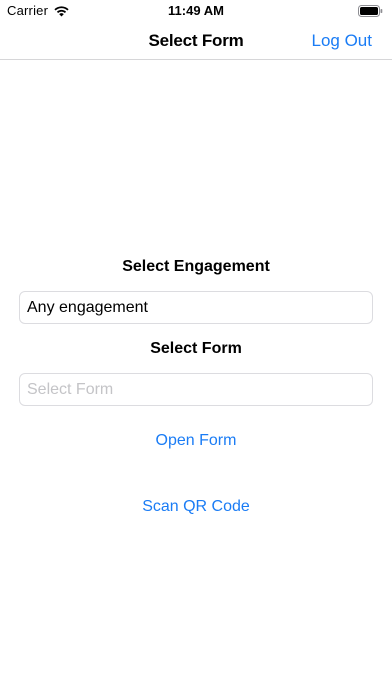 The height and width of the screenshot is (696, 392). Describe the element at coordinates (196, 441) in the screenshot. I see `open-form-button: Open Form` at that location.